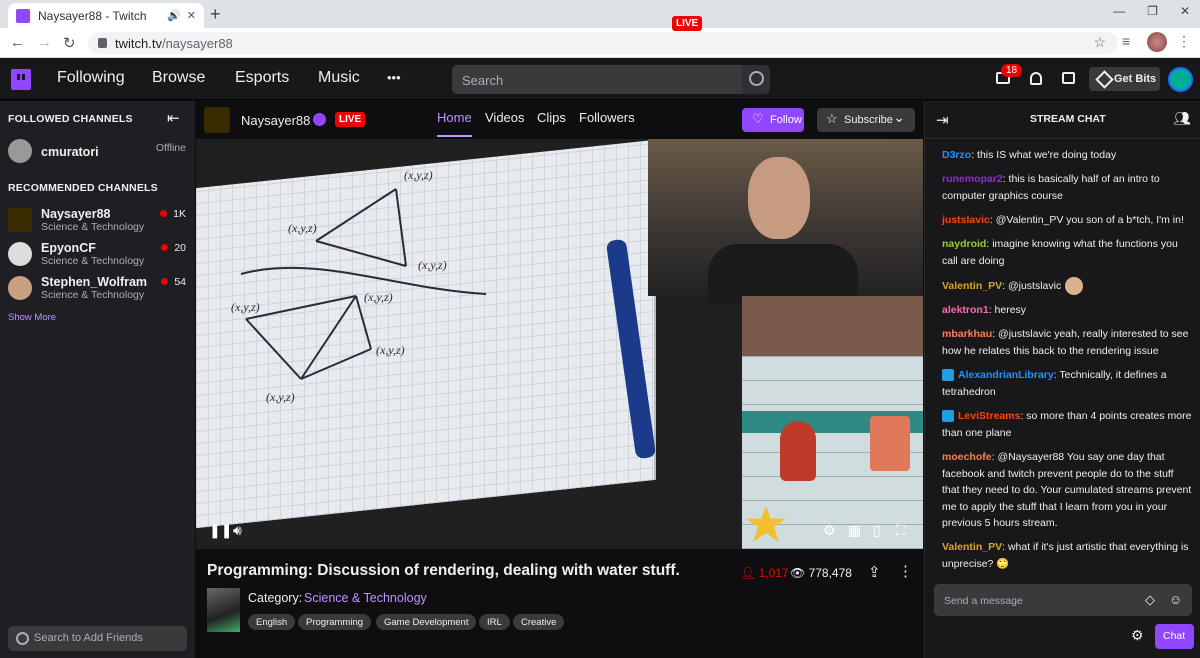  I want to click on followed-channel-item: cmuratori Offline, so click(99, 151).